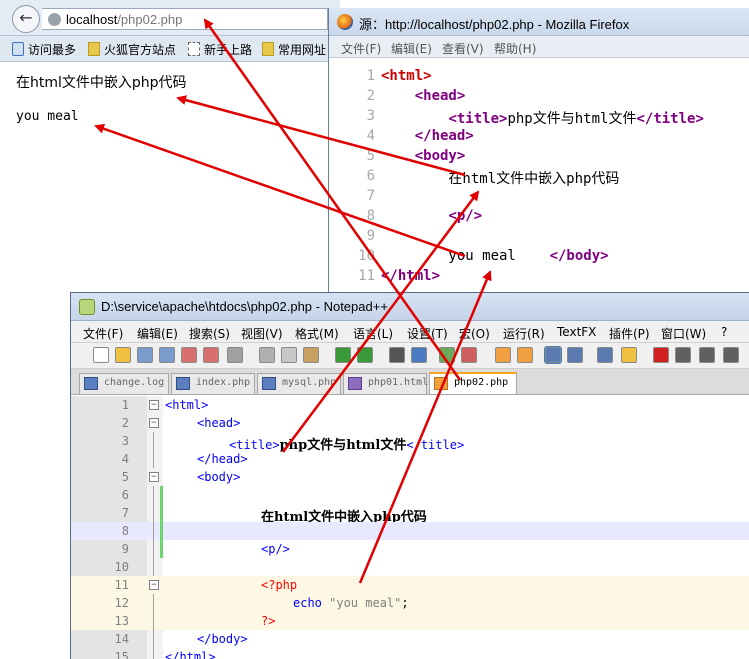  I want to click on replace-icon, so click(419, 355).